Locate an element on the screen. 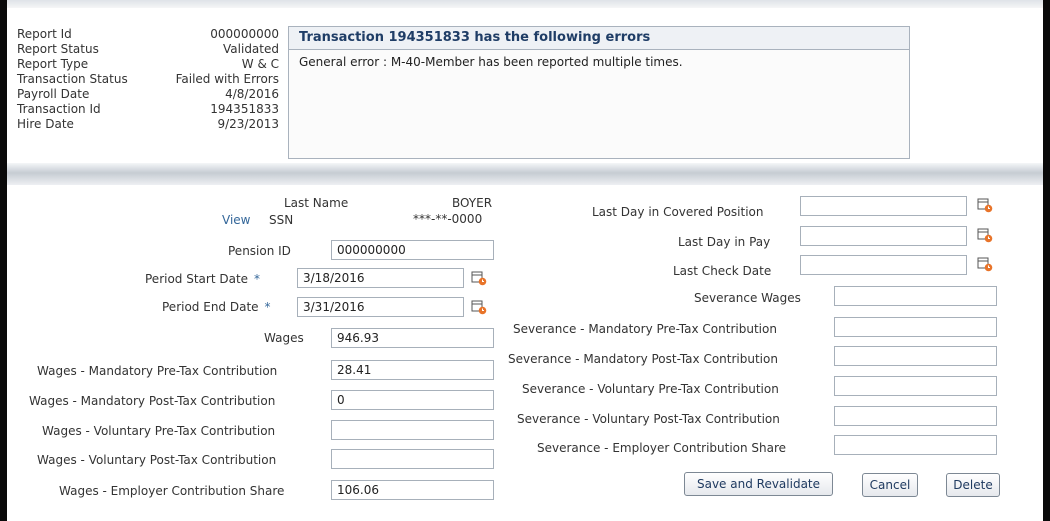 The image size is (1050, 521). save-and-revalidate-button: Save and Revalidate is located at coordinates (758, 484).